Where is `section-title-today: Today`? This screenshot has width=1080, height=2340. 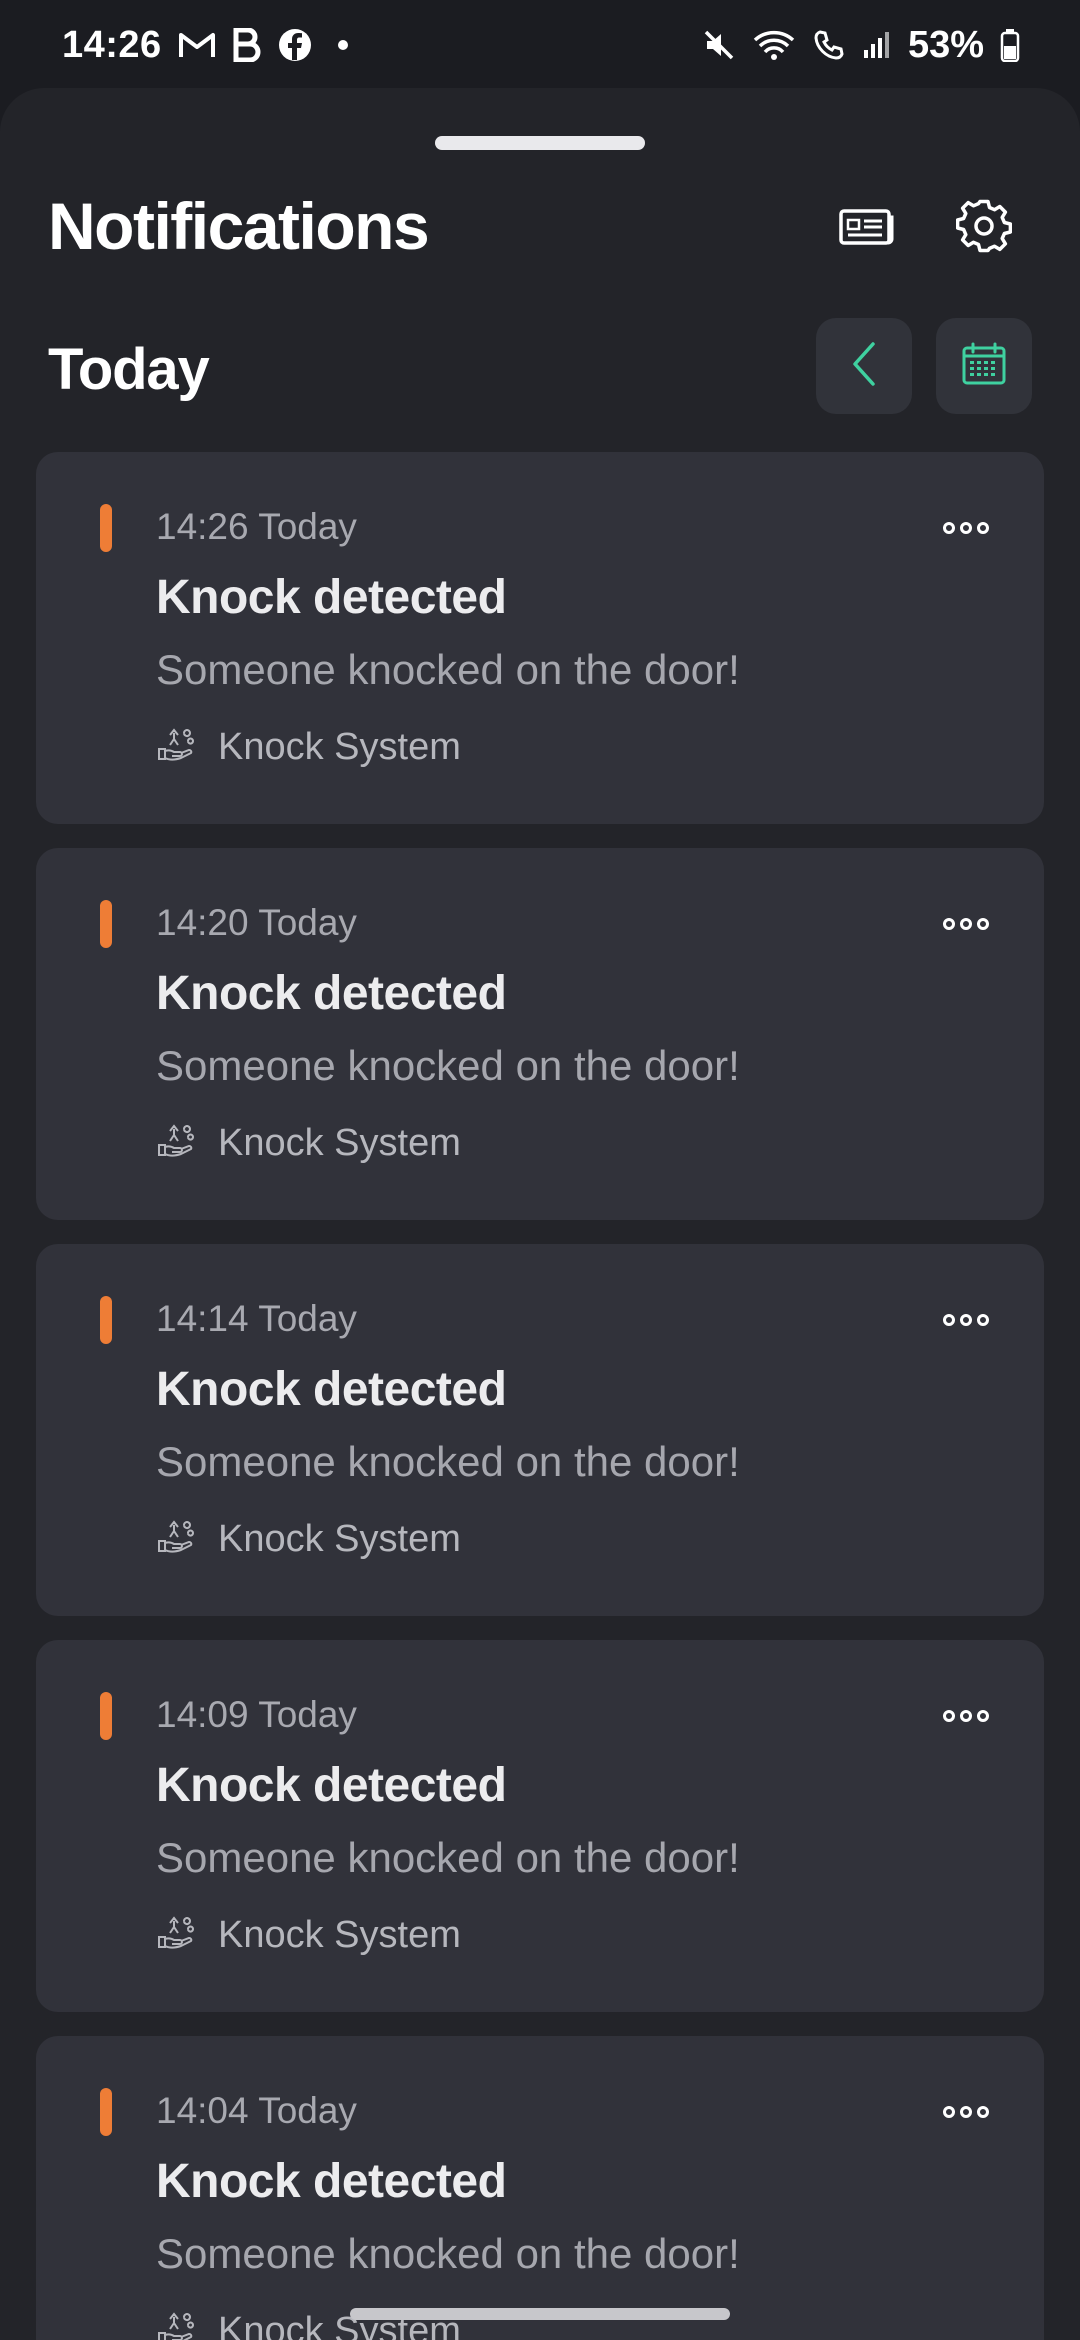
section-title-today: Today is located at coordinates (129, 369).